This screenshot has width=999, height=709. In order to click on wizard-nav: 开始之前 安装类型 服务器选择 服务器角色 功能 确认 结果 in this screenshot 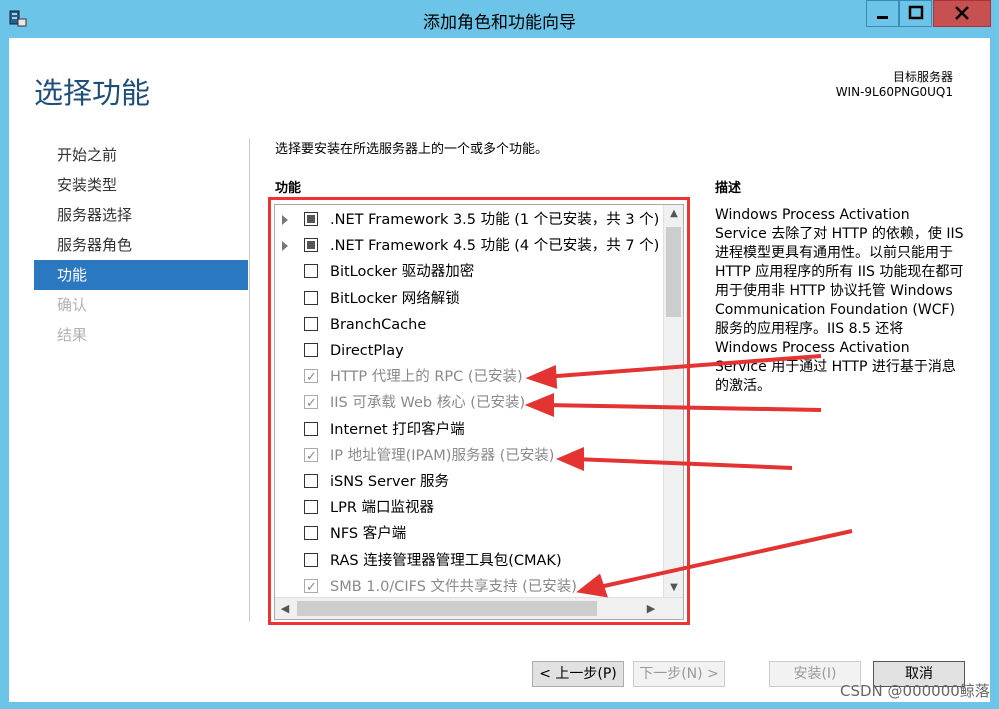, I will do `click(141, 245)`.